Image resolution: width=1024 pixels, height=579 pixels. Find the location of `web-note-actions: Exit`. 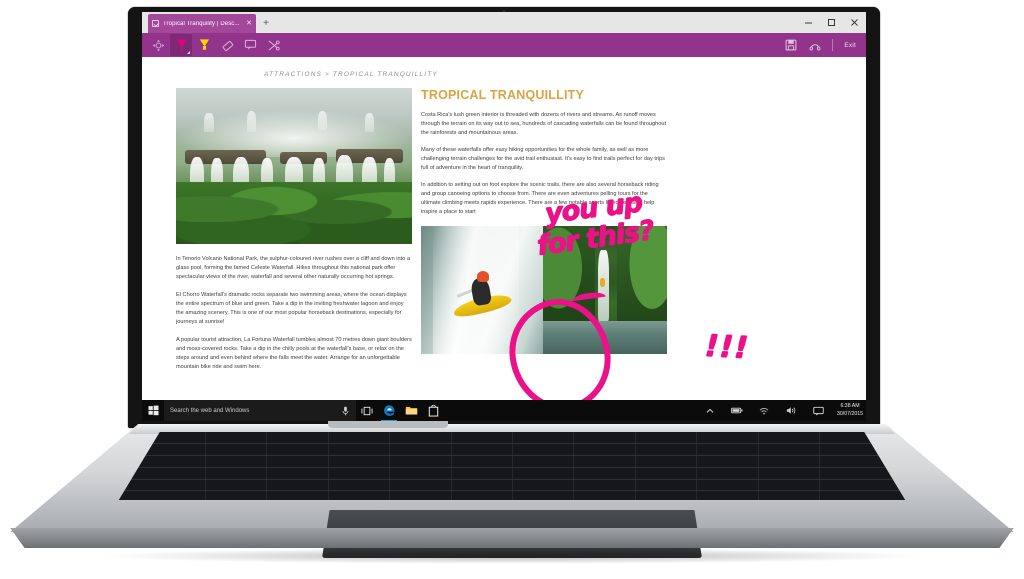

web-note-actions: Exit is located at coordinates (820, 45).